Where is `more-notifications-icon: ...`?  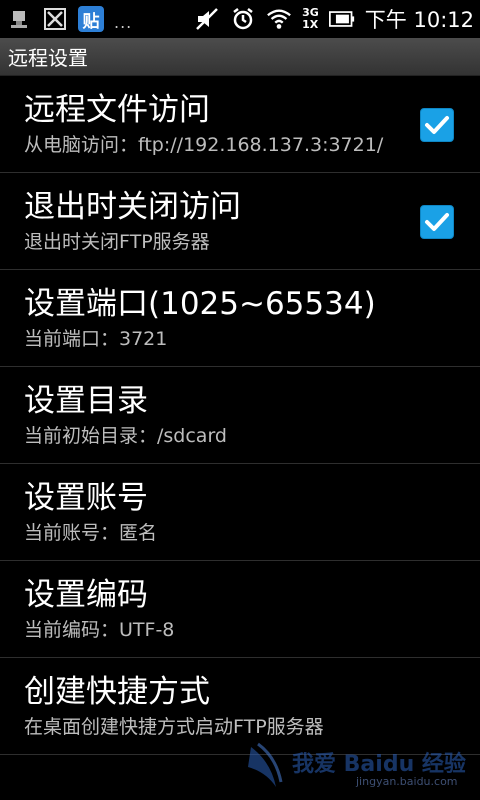
more-notifications-icon: ... is located at coordinates (123, 22).